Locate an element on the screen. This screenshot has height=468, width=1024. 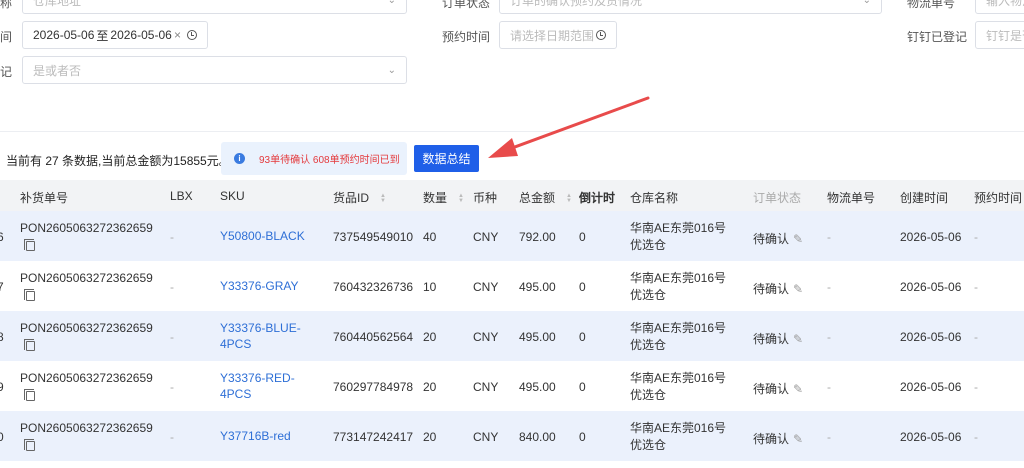
col-quantity: 数量 ▲ ▼ is located at coordinates (444, 197).